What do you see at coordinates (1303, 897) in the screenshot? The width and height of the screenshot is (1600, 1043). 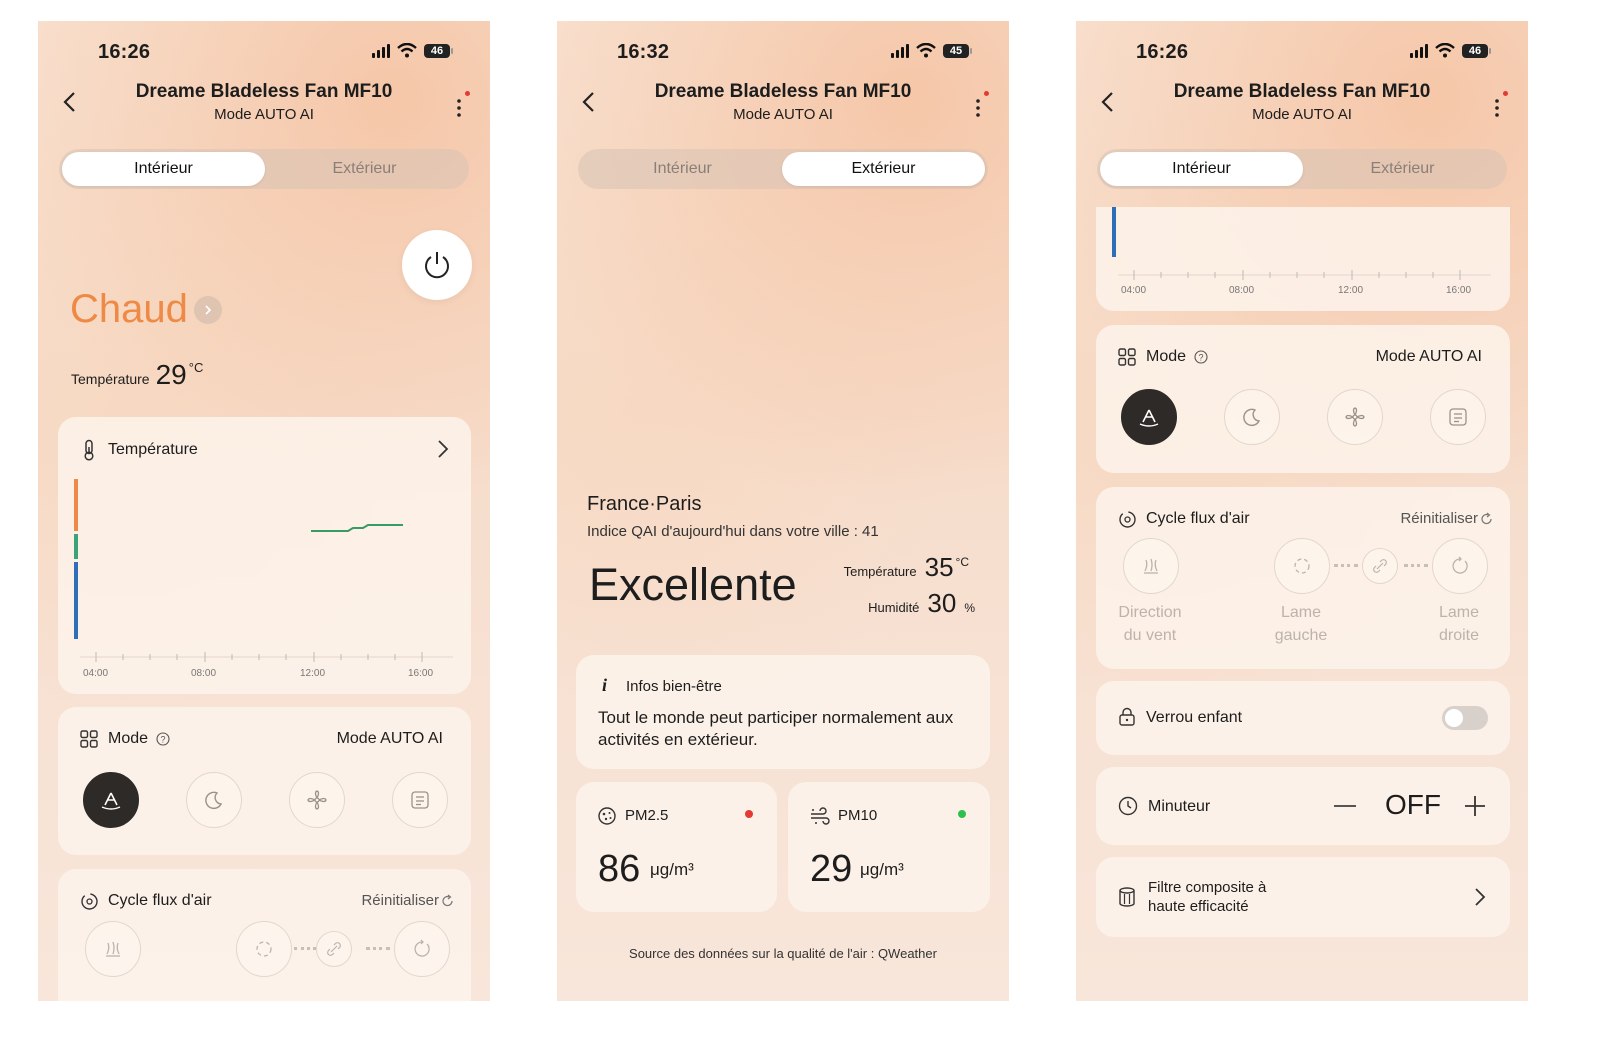 I see `filter-row: Filtre composite à haute efficacité` at bounding box center [1303, 897].